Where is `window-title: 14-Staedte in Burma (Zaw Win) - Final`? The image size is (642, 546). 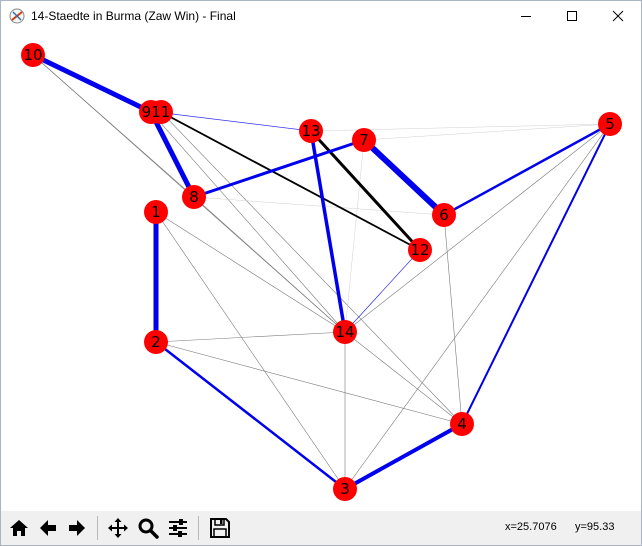
window-title: 14-Staedte in Burma (Zaw Win) - Final is located at coordinates (133, 16).